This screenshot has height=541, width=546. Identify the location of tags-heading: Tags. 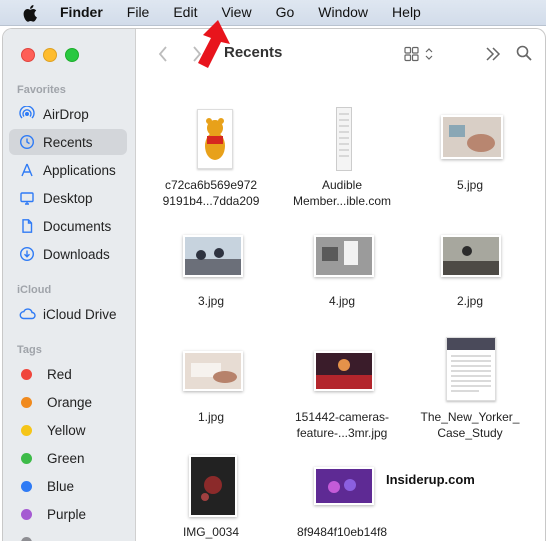
(29, 350).